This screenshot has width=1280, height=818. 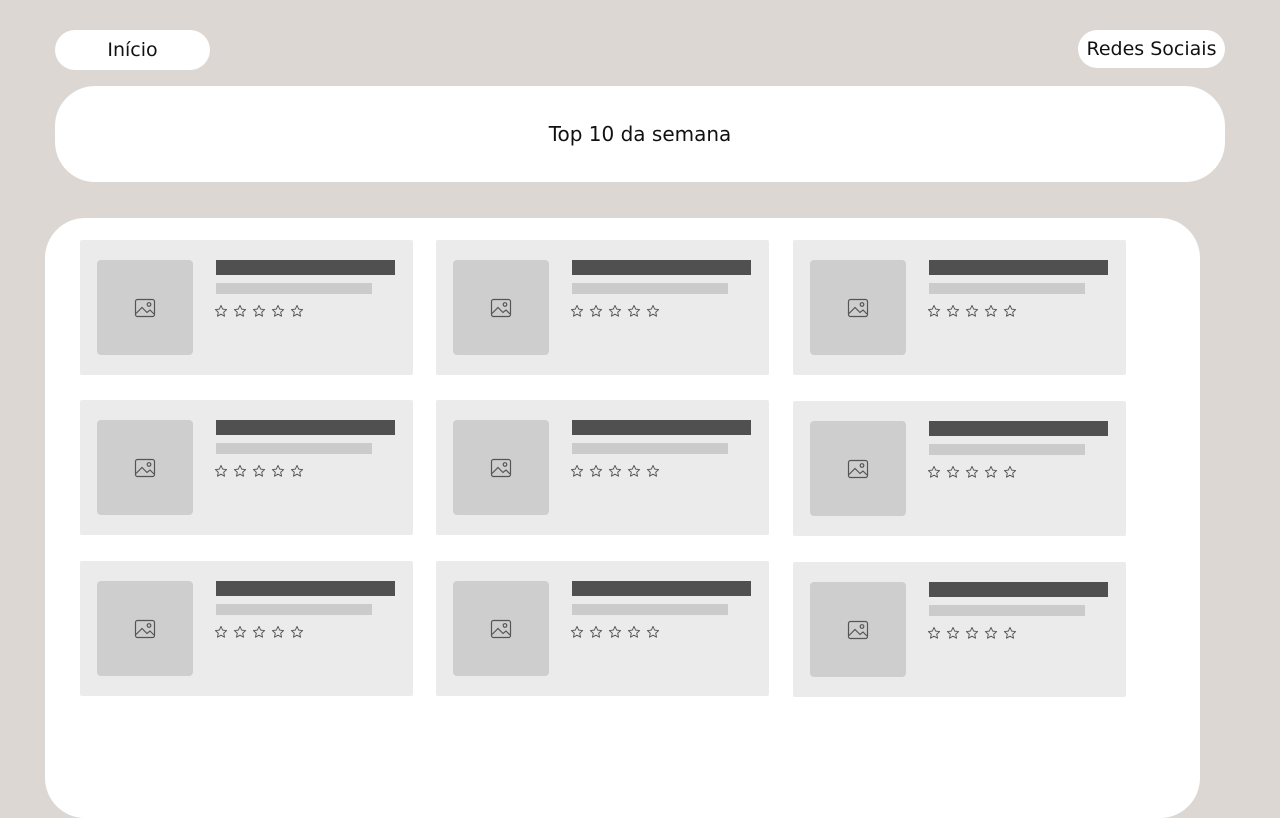 I want to click on social-networks-button: Redes Sociais, so click(x=1151, y=49).